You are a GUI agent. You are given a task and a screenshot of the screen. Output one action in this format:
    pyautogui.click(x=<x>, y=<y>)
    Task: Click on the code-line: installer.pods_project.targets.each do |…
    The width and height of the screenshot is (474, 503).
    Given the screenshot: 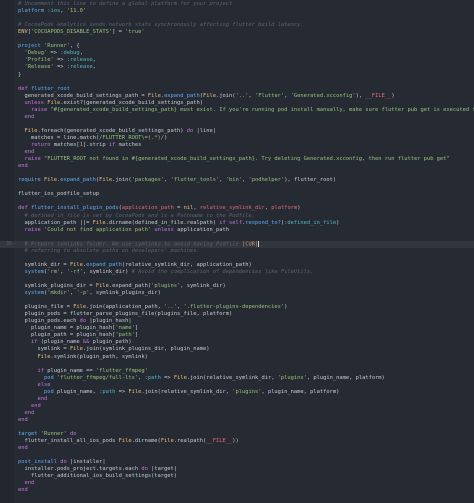 What is the action you would take?
    pyautogui.click(x=237, y=469)
    